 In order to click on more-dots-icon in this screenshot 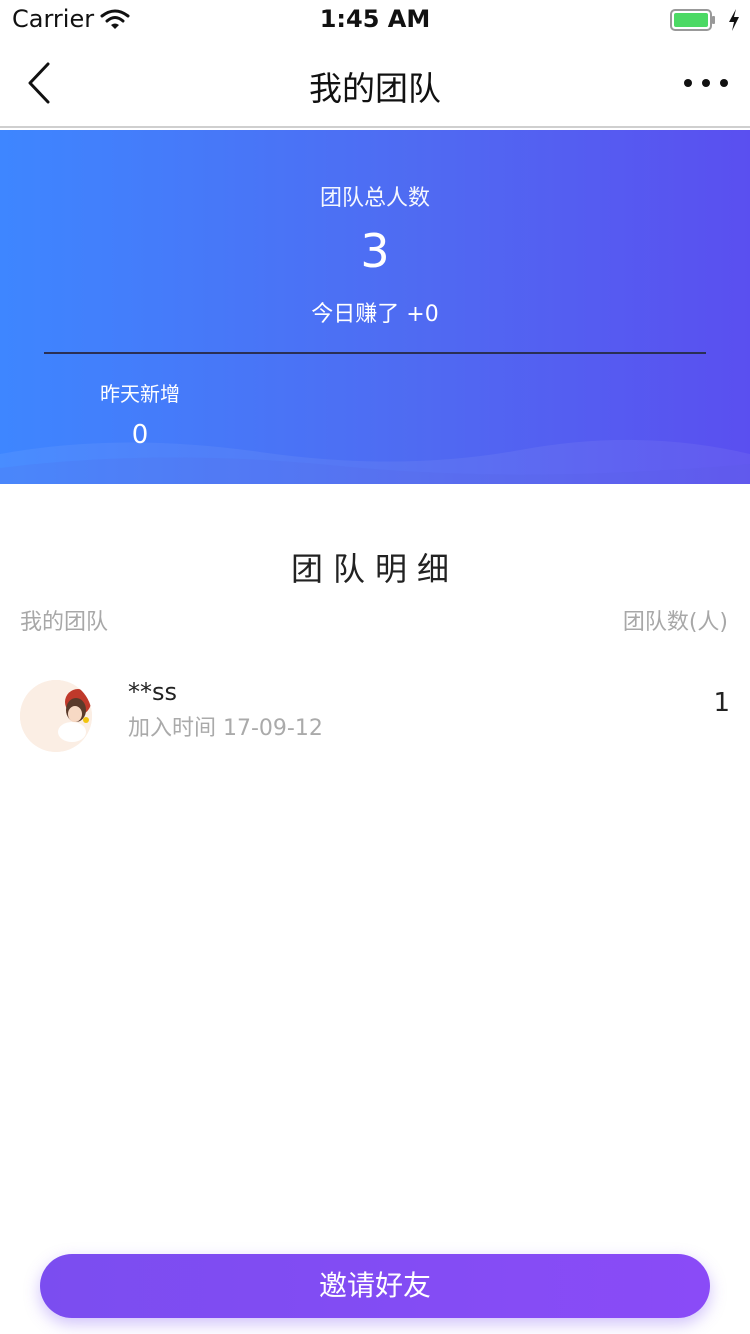, I will do `click(706, 83)`.